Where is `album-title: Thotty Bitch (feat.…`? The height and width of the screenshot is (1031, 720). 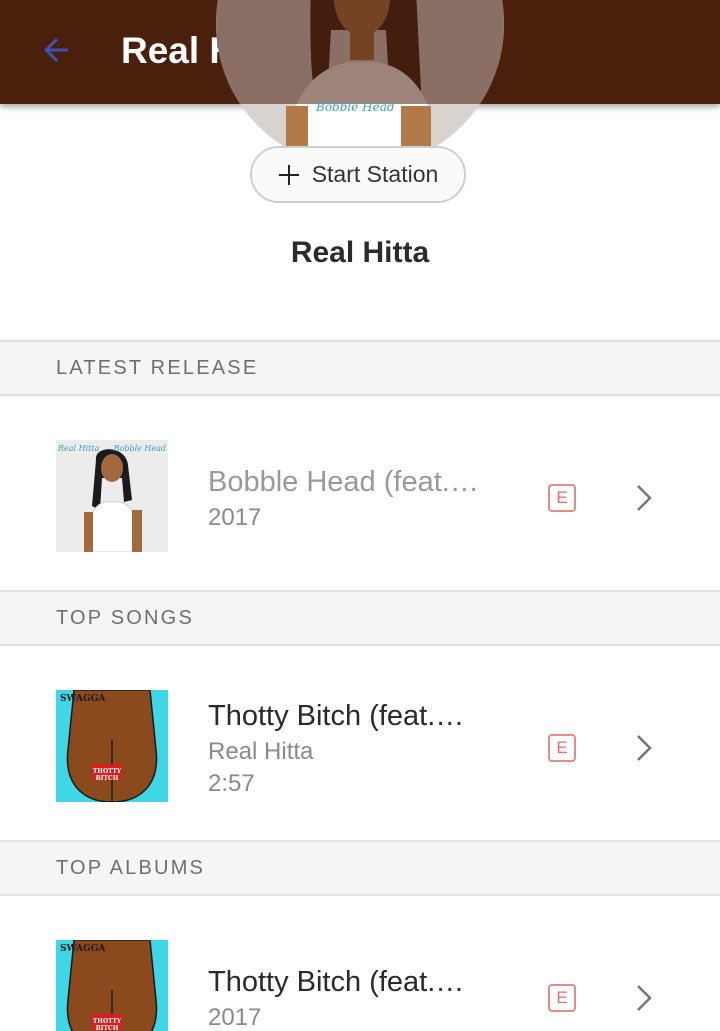
album-title: Thotty Bitch (feat.… is located at coordinates (336, 982).